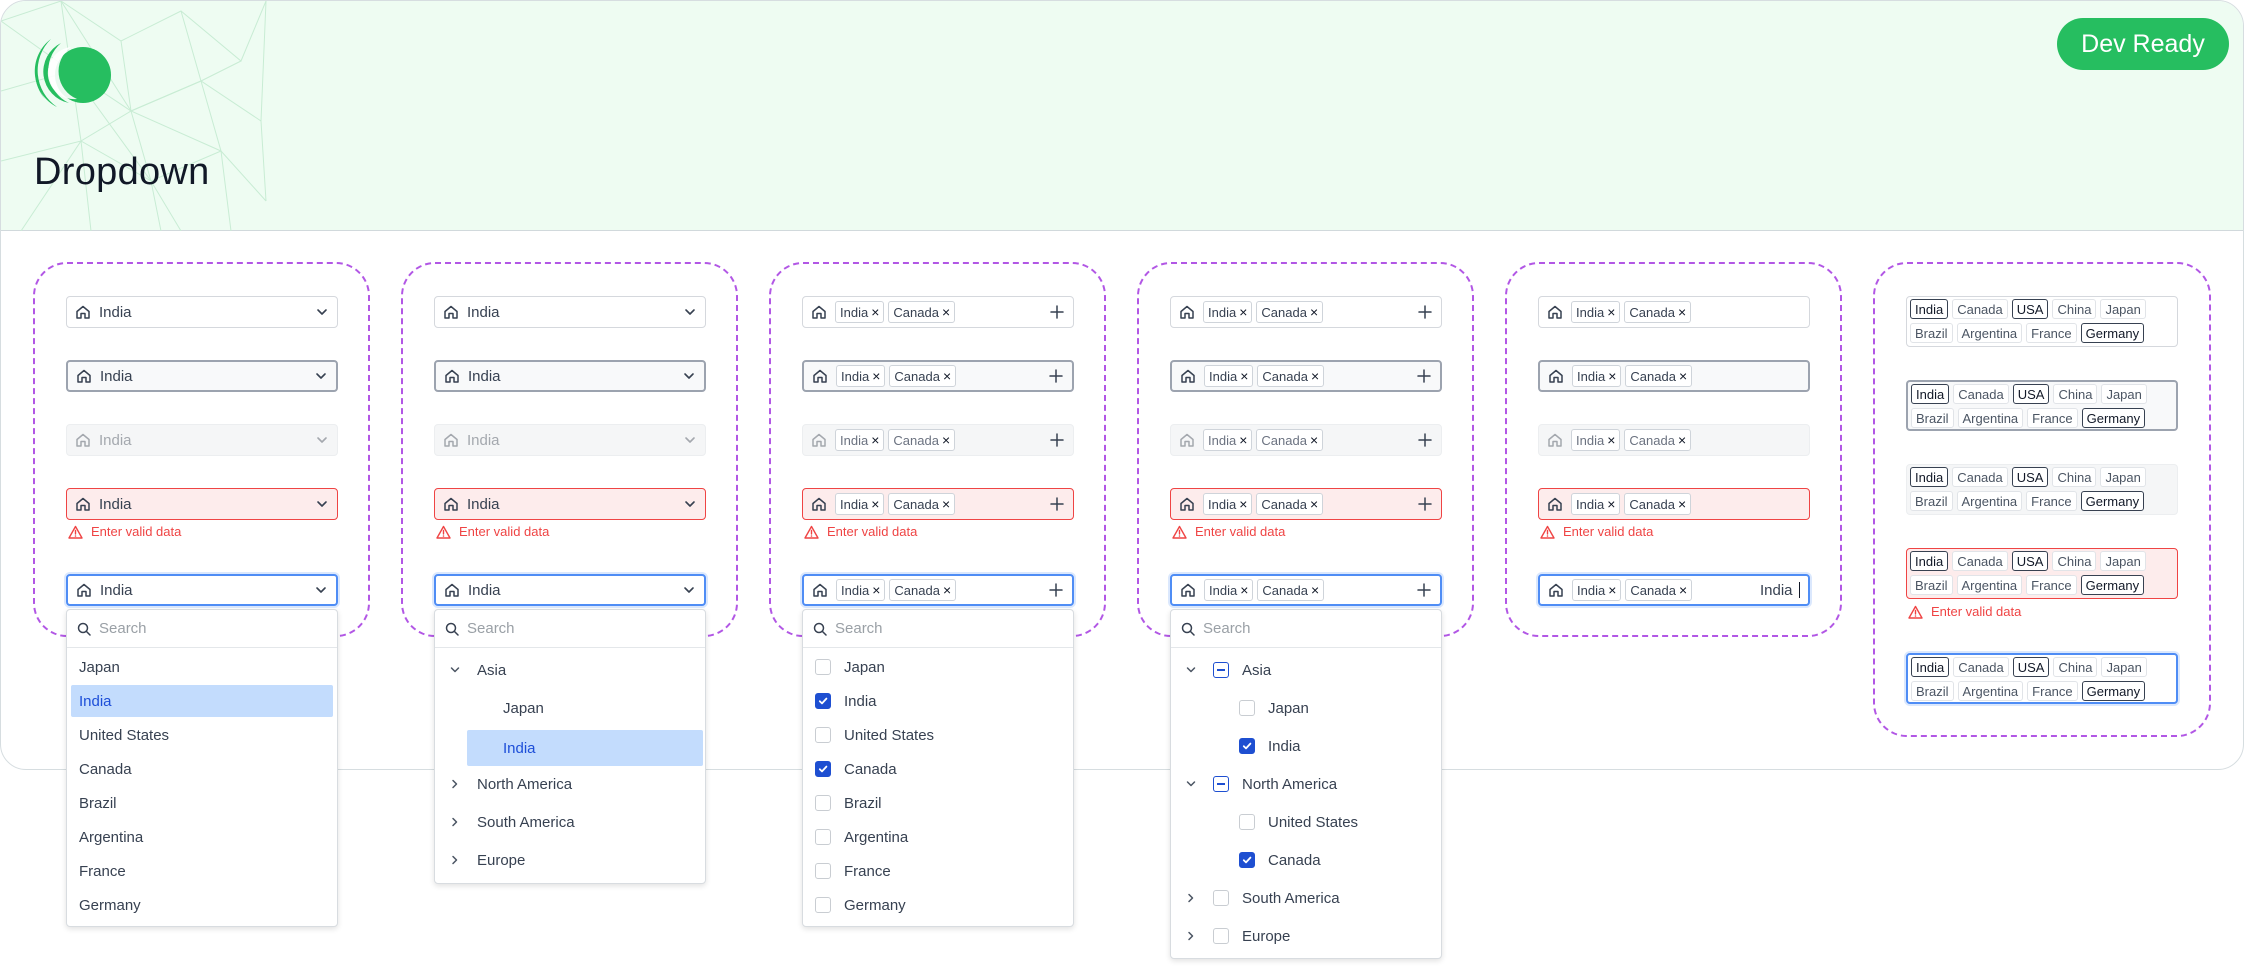 The height and width of the screenshot is (971, 2244). Describe the element at coordinates (860, 905) in the screenshot. I see `checkbox-item: Germany` at that location.